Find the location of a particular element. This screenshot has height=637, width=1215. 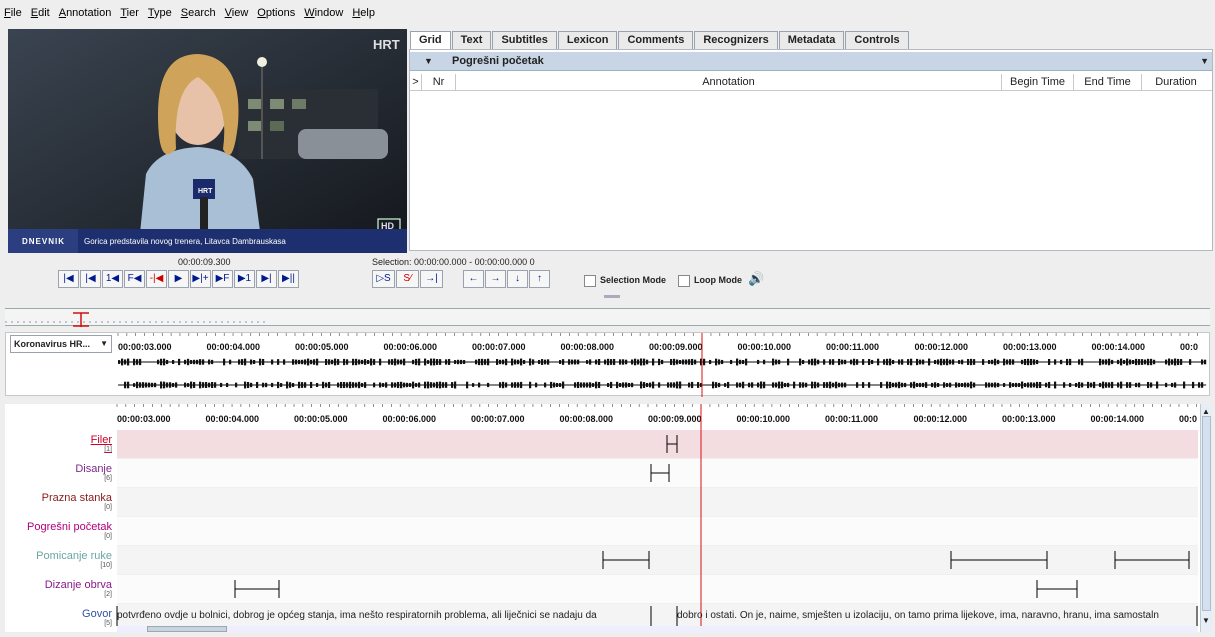

menu-window: Window is located at coordinates (323, 13).